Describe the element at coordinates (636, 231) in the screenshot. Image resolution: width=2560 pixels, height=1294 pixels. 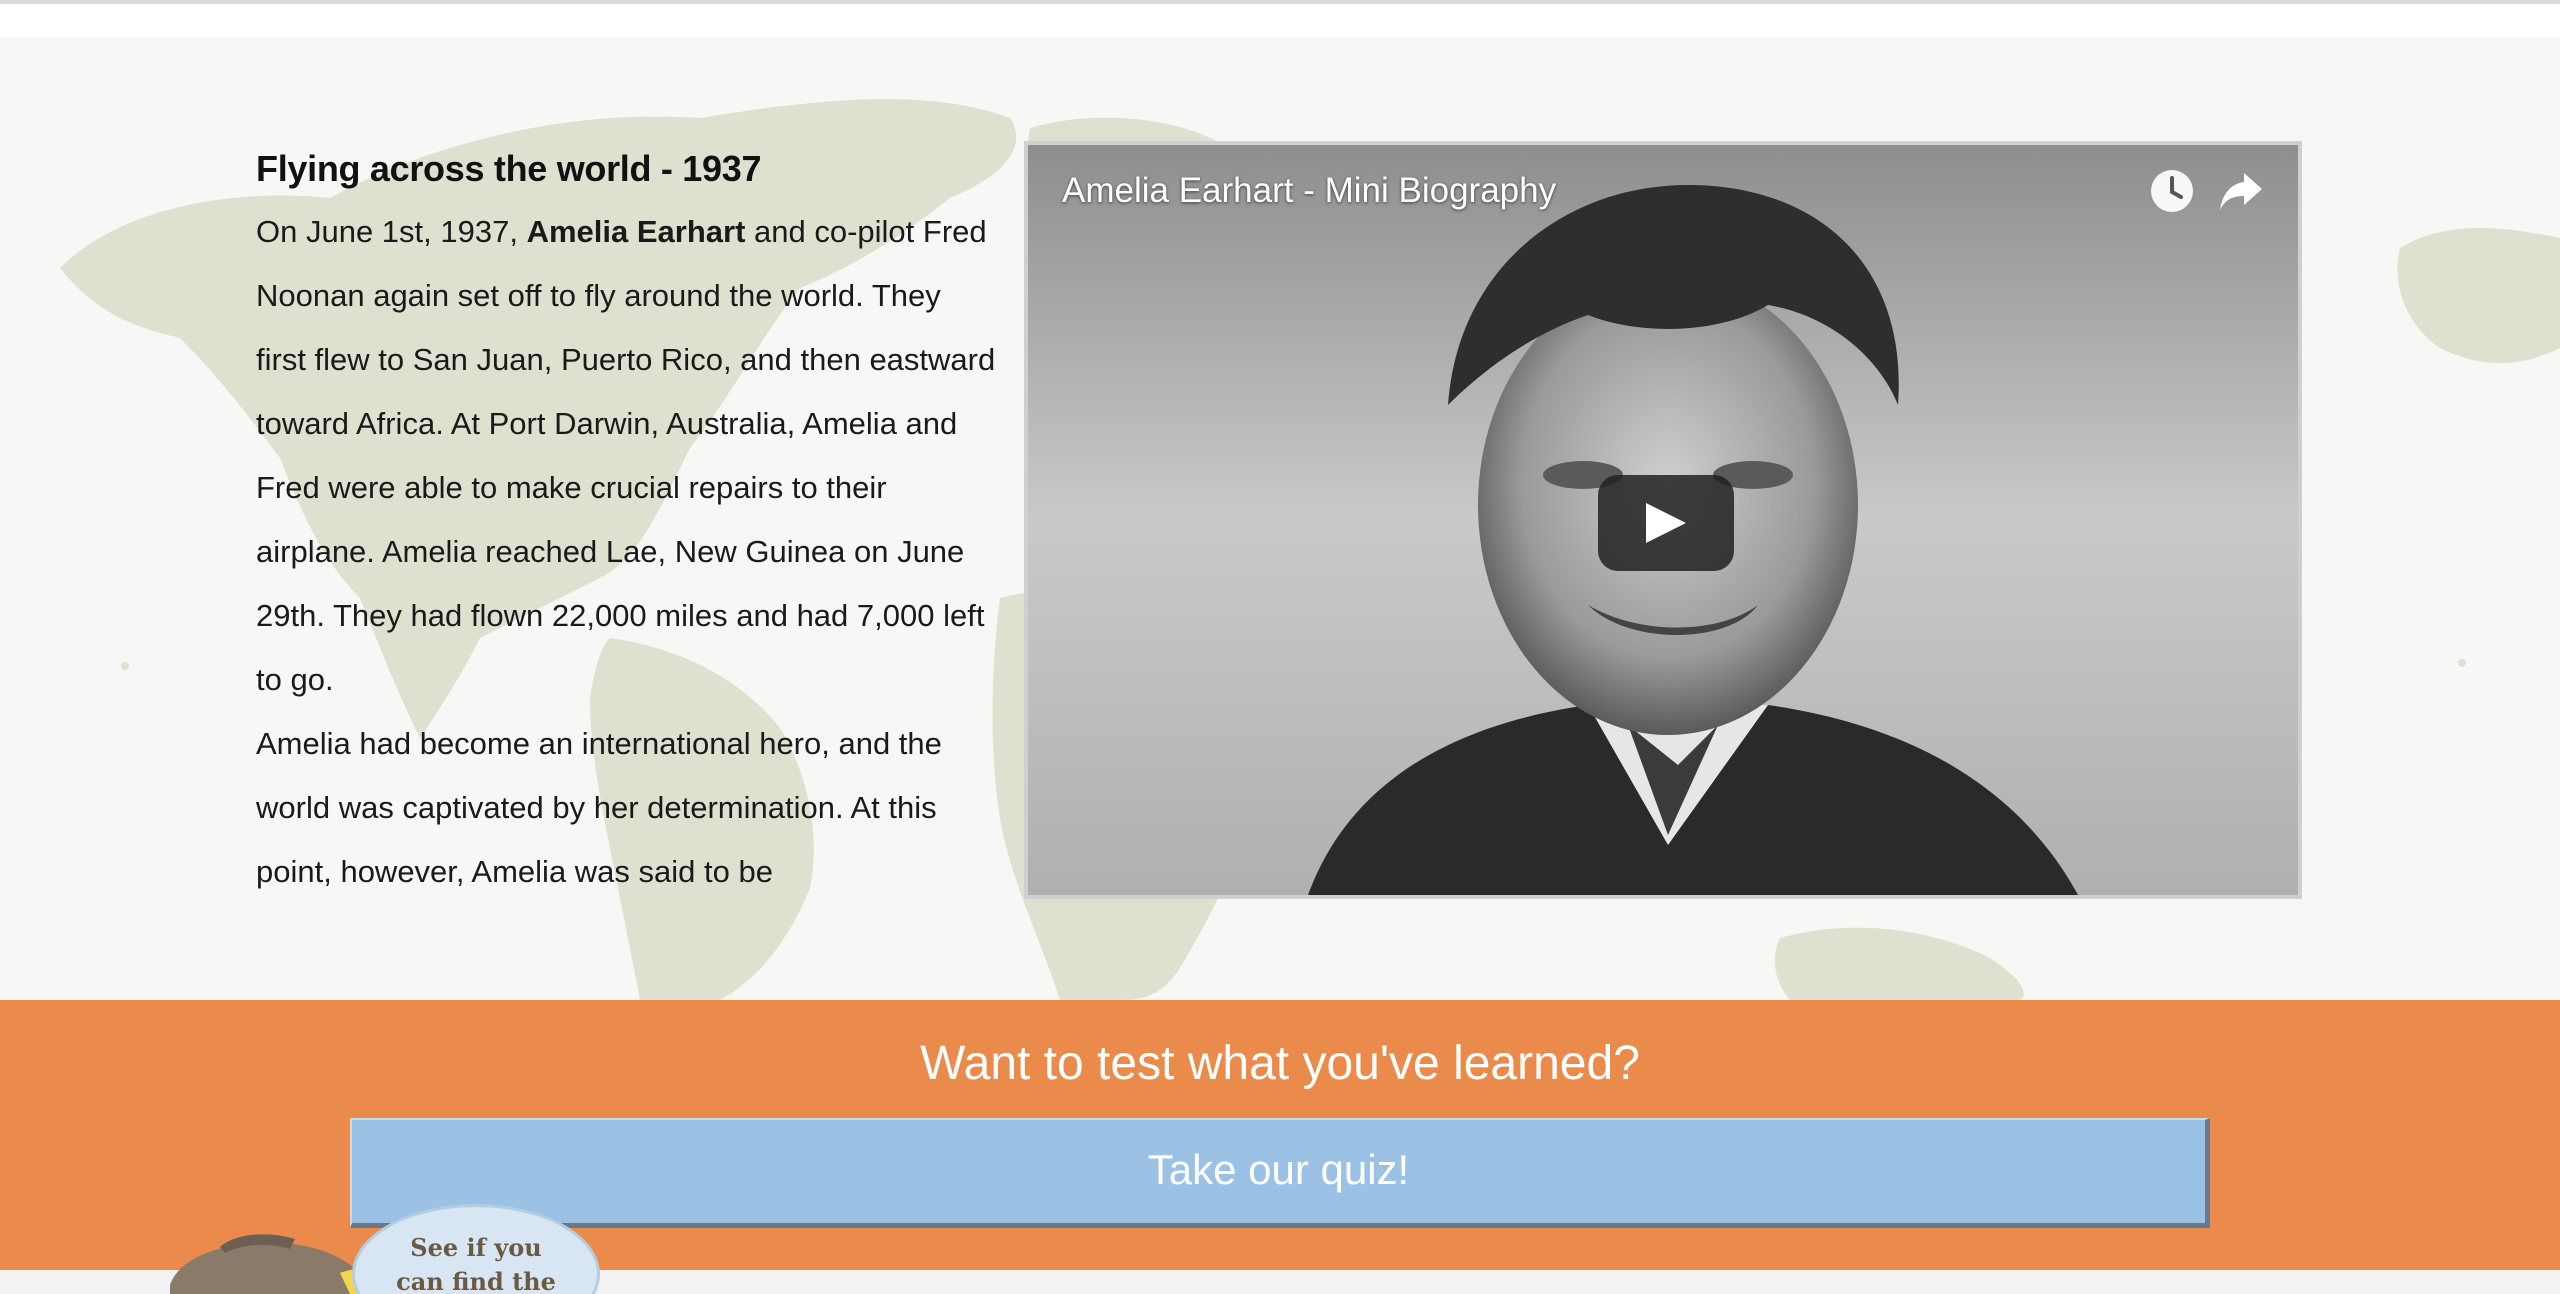
I see `article-highlight-name: Amelia Earhart` at that location.